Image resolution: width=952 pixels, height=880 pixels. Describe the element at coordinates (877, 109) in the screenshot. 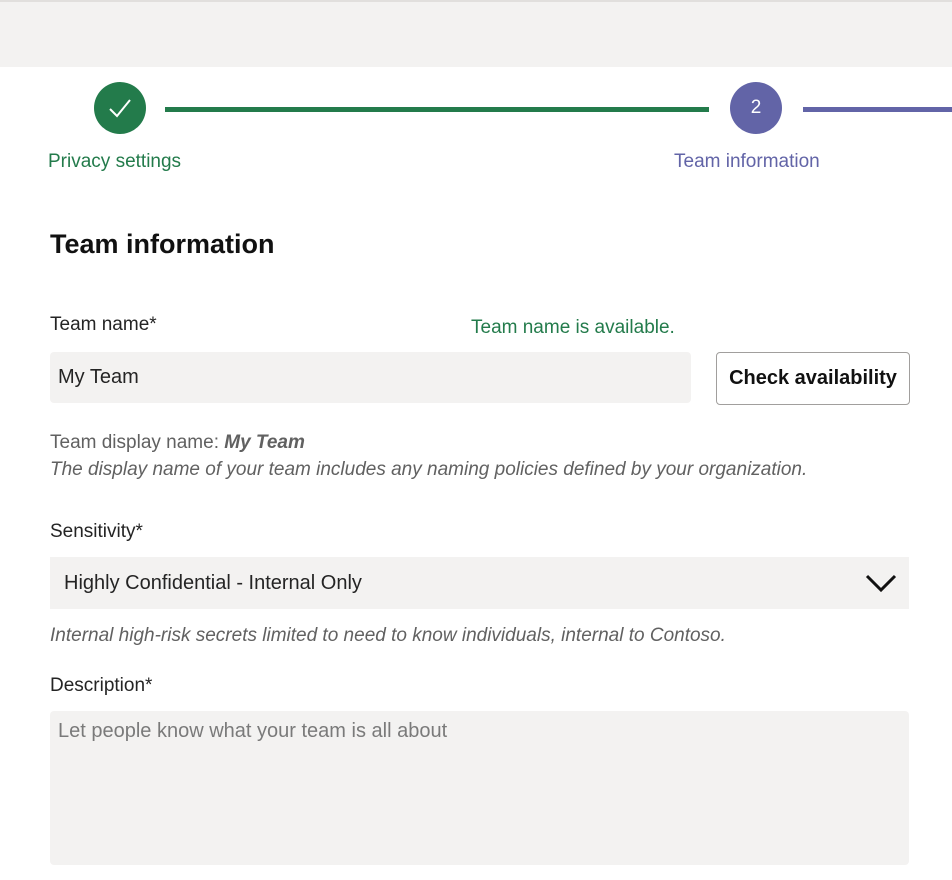

I see `step-connector-next` at that location.